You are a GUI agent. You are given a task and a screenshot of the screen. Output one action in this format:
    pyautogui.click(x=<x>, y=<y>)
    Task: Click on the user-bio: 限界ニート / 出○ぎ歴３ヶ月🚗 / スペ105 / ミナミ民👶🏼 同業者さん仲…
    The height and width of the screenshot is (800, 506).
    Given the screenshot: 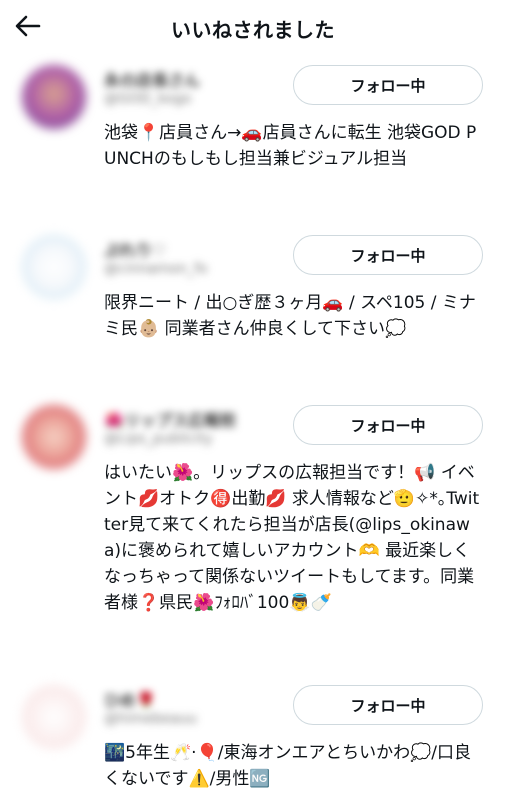 What is the action you would take?
    pyautogui.click(x=290, y=316)
    